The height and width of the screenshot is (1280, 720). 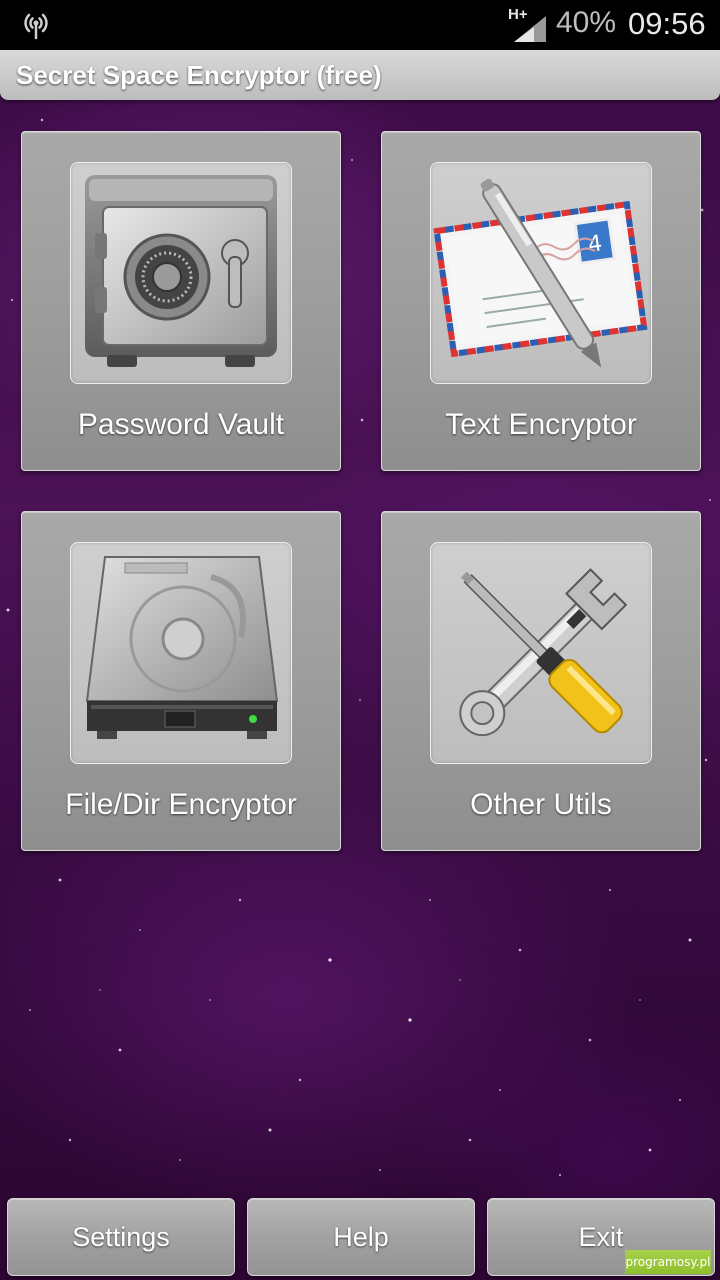 I want to click on clock: 09:56, so click(x=667, y=23).